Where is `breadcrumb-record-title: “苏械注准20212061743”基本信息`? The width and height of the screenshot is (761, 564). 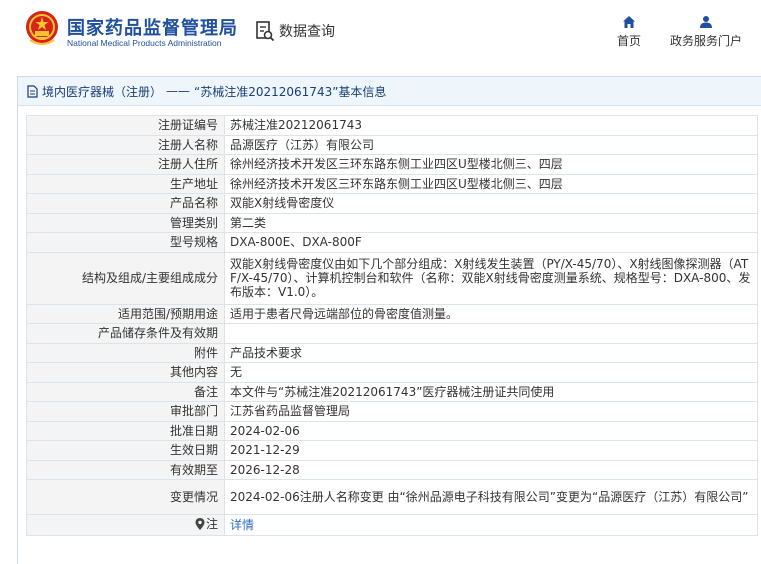 breadcrumb-record-title: “苏械注准20212061743”基本信息 is located at coordinates (290, 91).